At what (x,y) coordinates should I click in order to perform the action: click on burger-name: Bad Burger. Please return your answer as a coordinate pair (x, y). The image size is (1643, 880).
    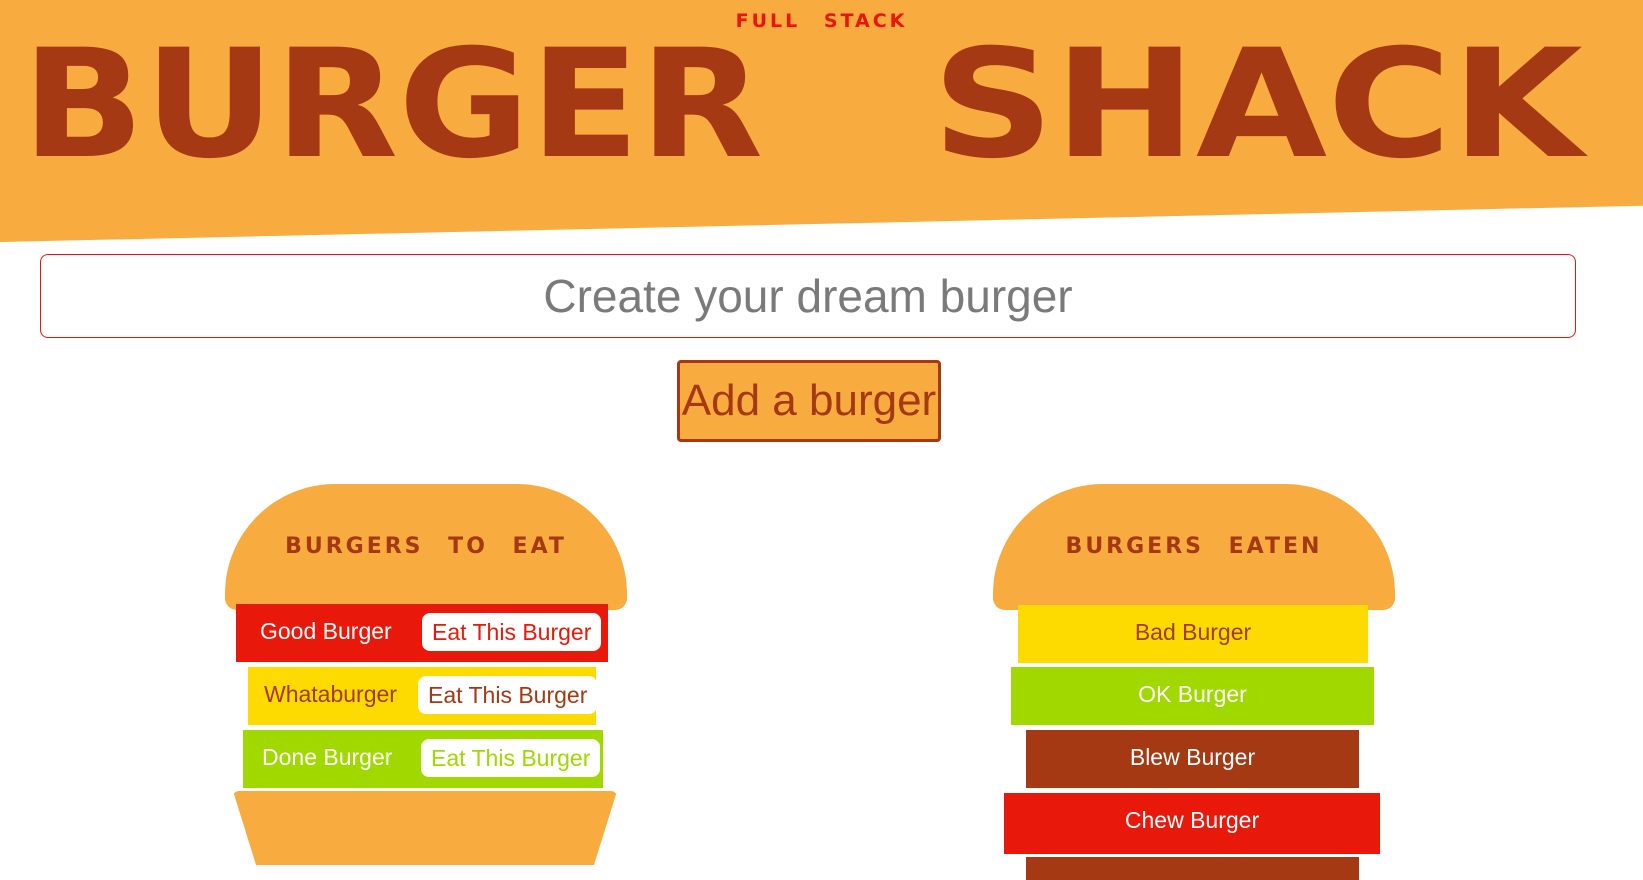
    Looking at the image, I should click on (1193, 632).